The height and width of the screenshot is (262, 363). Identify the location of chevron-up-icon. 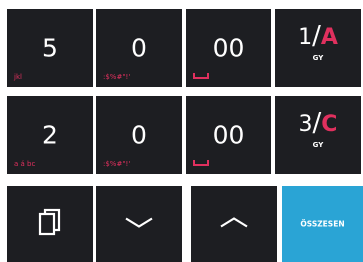
(234, 224).